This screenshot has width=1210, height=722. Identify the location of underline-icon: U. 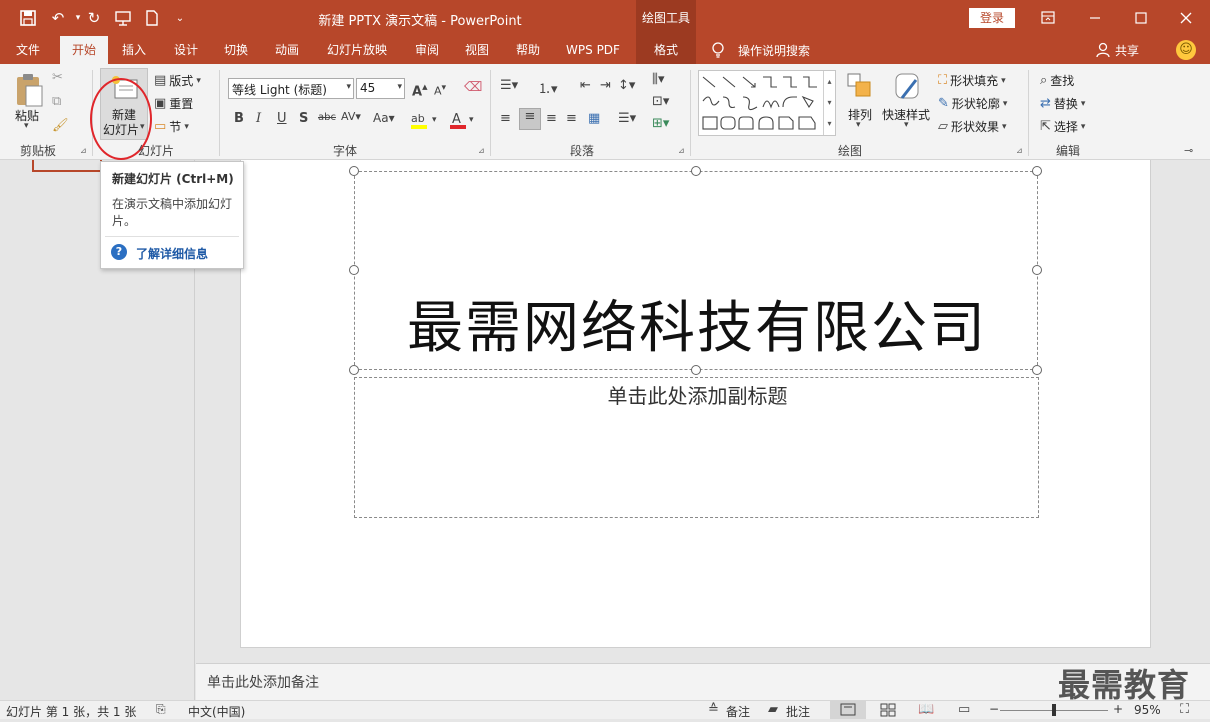
(282, 118).